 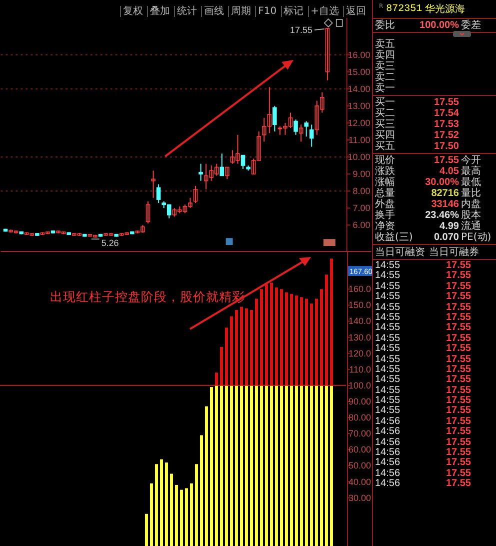 What do you see at coordinates (385, 113) in the screenshot?
I see `field-label: 买二` at bounding box center [385, 113].